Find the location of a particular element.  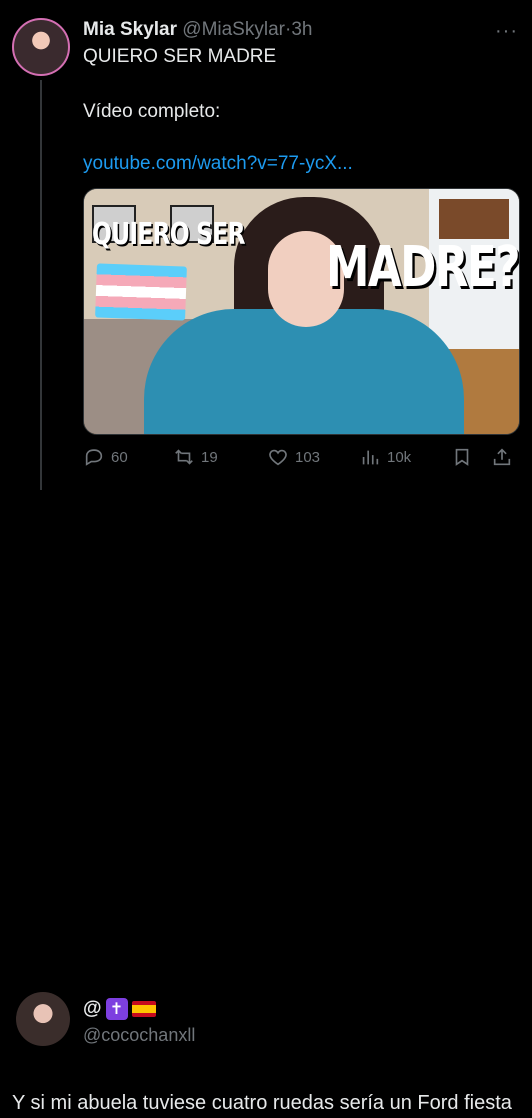

views-button: 10k is located at coordinates (385, 457).